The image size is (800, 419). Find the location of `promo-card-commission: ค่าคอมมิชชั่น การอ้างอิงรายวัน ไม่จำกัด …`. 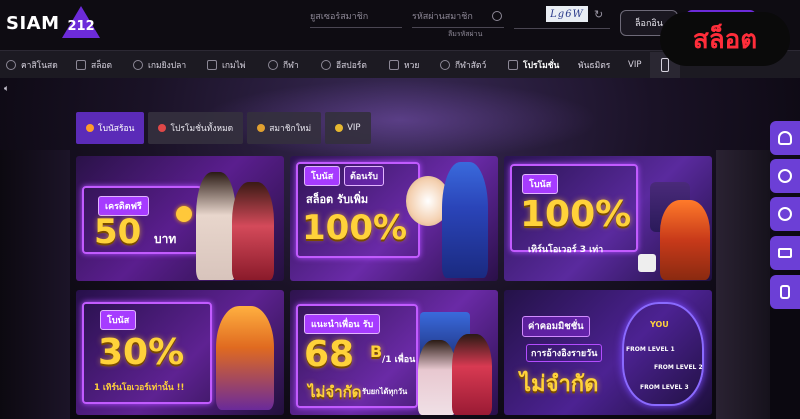

promo-card-commission: ค่าคอมมิชชั่น การอ้างอิงรายวัน ไม่จำกัด … is located at coordinates (608, 352).